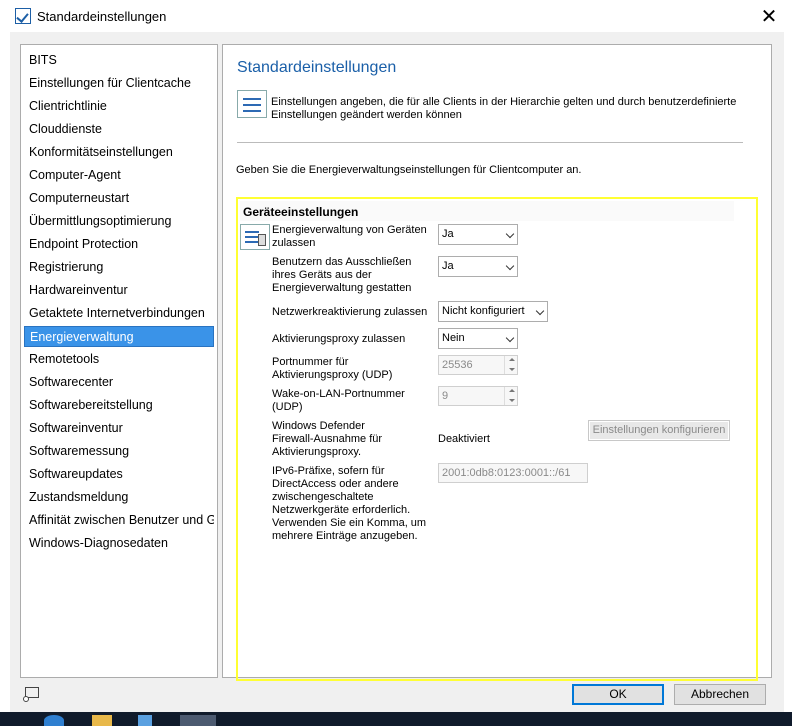 The image size is (792, 726). What do you see at coordinates (119, 474) in the screenshot?
I see `nav-item-software-updates: Softwareupdates` at bounding box center [119, 474].